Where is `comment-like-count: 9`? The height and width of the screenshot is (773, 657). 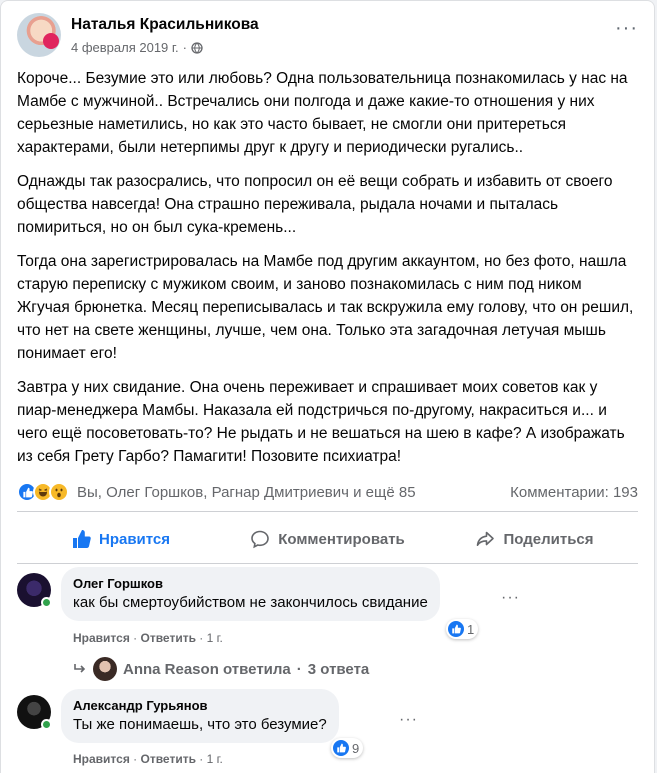
comment-like-count: 9 is located at coordinates (347, 748).